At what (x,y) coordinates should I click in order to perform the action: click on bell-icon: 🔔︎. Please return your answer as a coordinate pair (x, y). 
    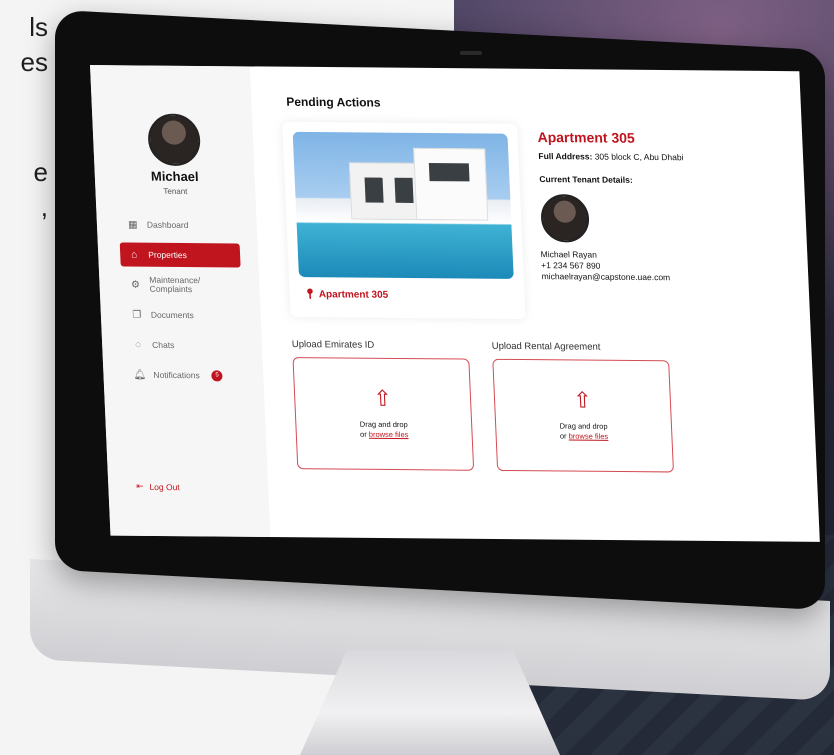
    Looking at the image, I should click on (140, 375).